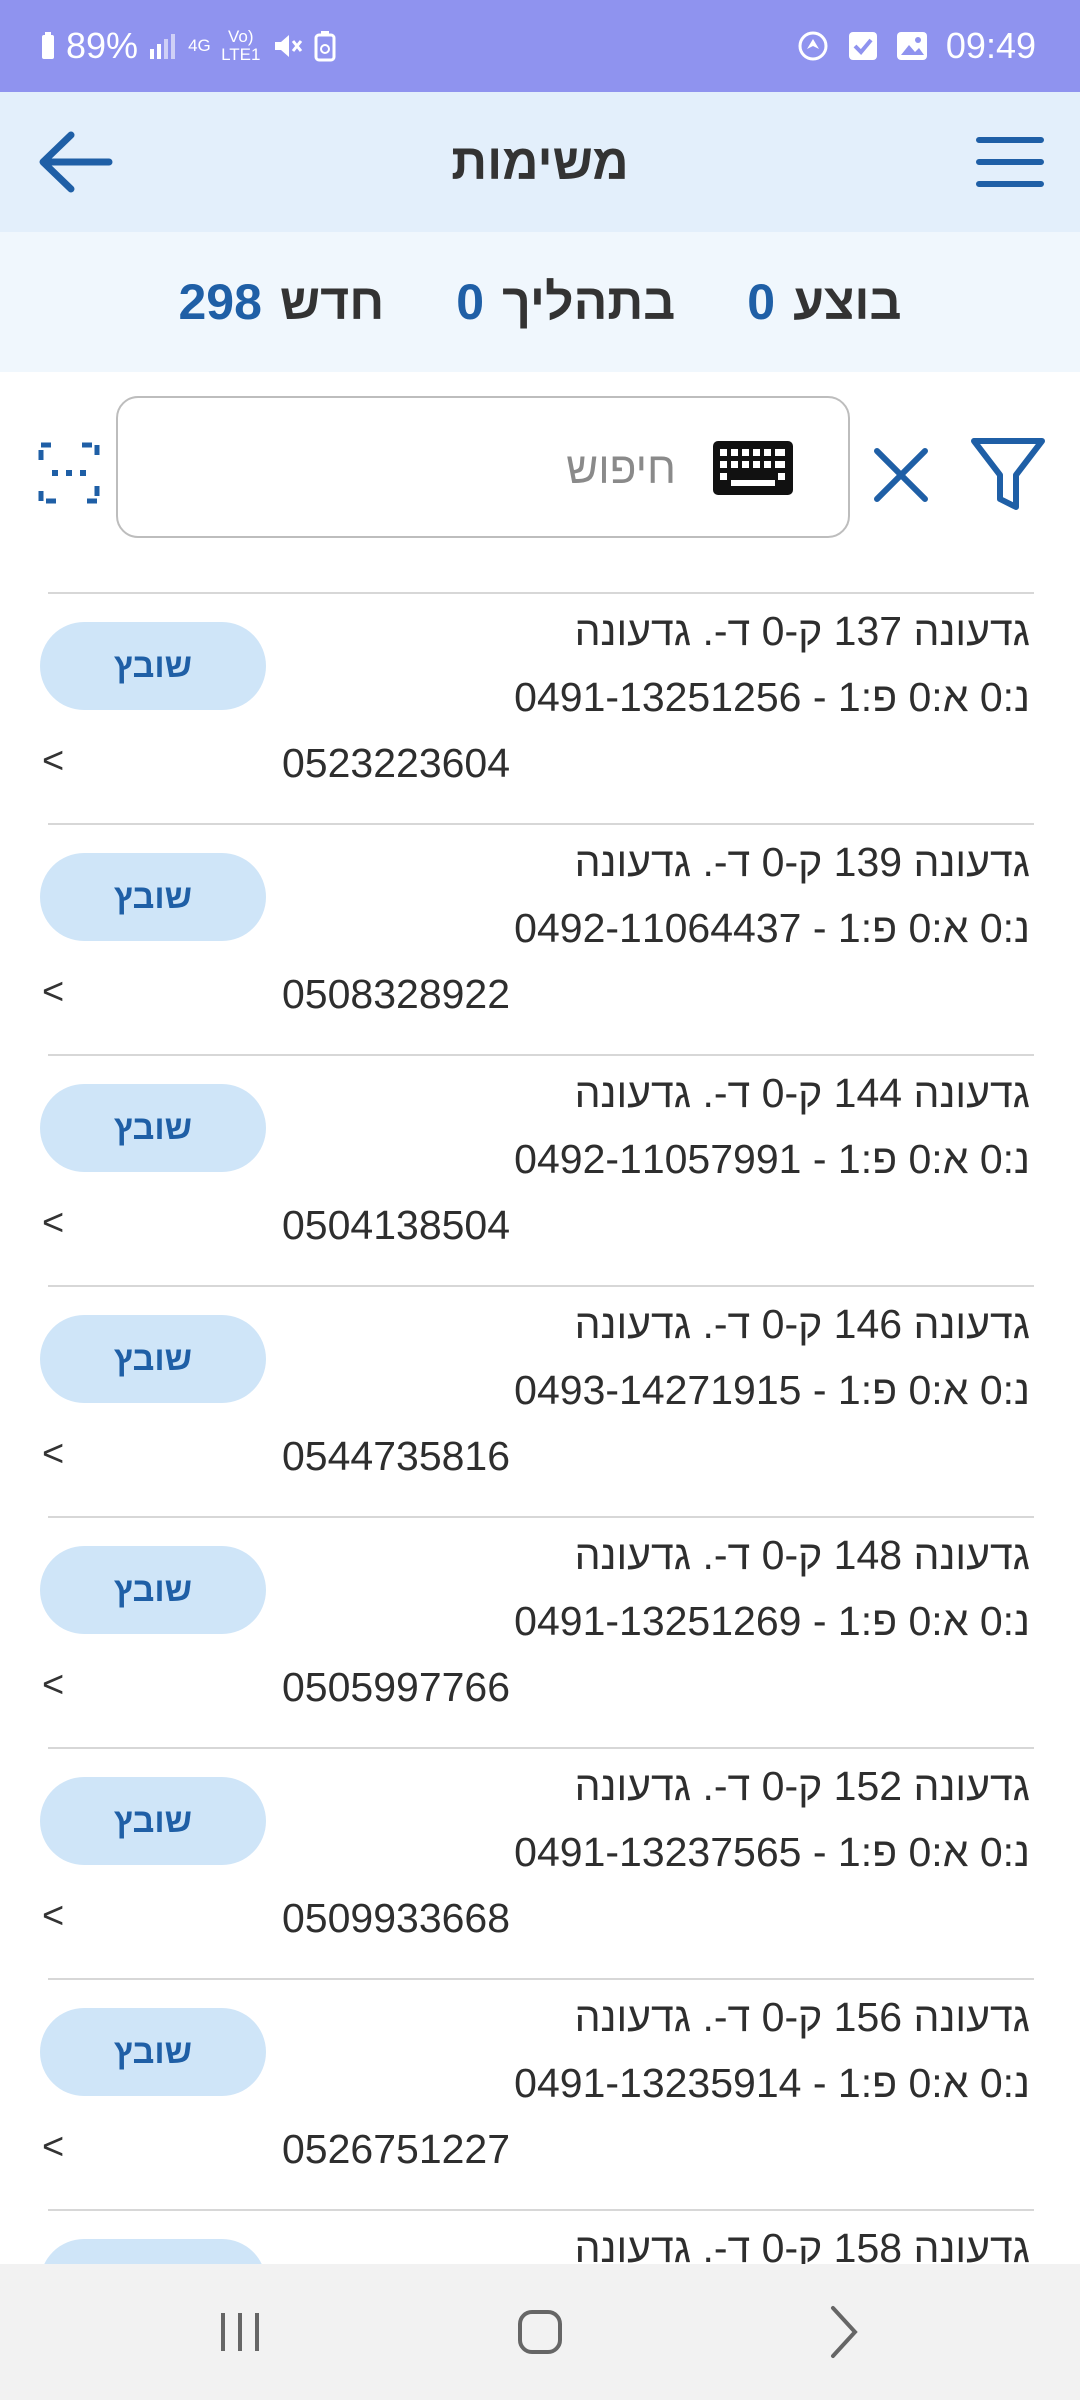 This screenshot has height=2400, width=1080. I want to click on counter-new-label: חדש, so click(332, 302).